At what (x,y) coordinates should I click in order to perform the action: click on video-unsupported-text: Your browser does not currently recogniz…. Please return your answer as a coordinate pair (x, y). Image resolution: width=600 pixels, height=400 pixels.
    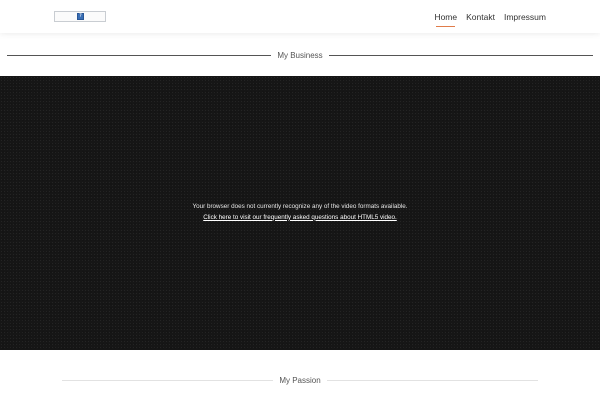
    Looking at the image, I should click on (300, 206).